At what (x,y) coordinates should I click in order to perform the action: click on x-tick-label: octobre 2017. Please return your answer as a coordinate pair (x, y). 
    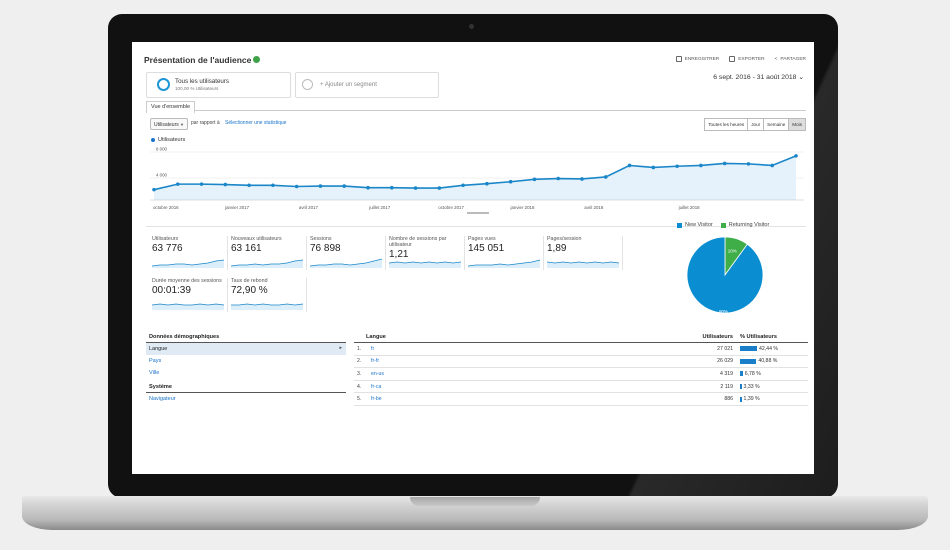
    Looking at the image, I should click on (451, 207).